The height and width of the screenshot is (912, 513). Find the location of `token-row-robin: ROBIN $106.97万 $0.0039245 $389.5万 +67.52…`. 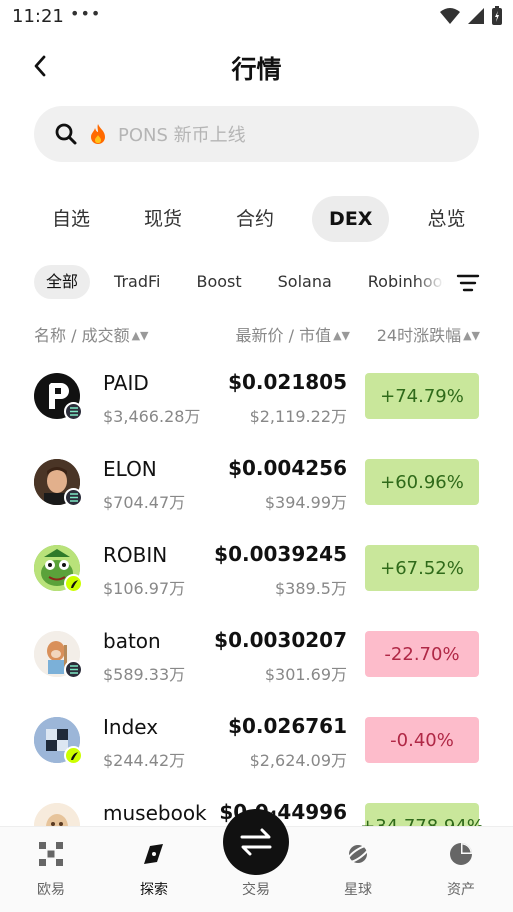

token-row-robin: ROBIN $106.97万 $0.0039245 $389.5万 +67.52… is located at coordinates (256, 567).